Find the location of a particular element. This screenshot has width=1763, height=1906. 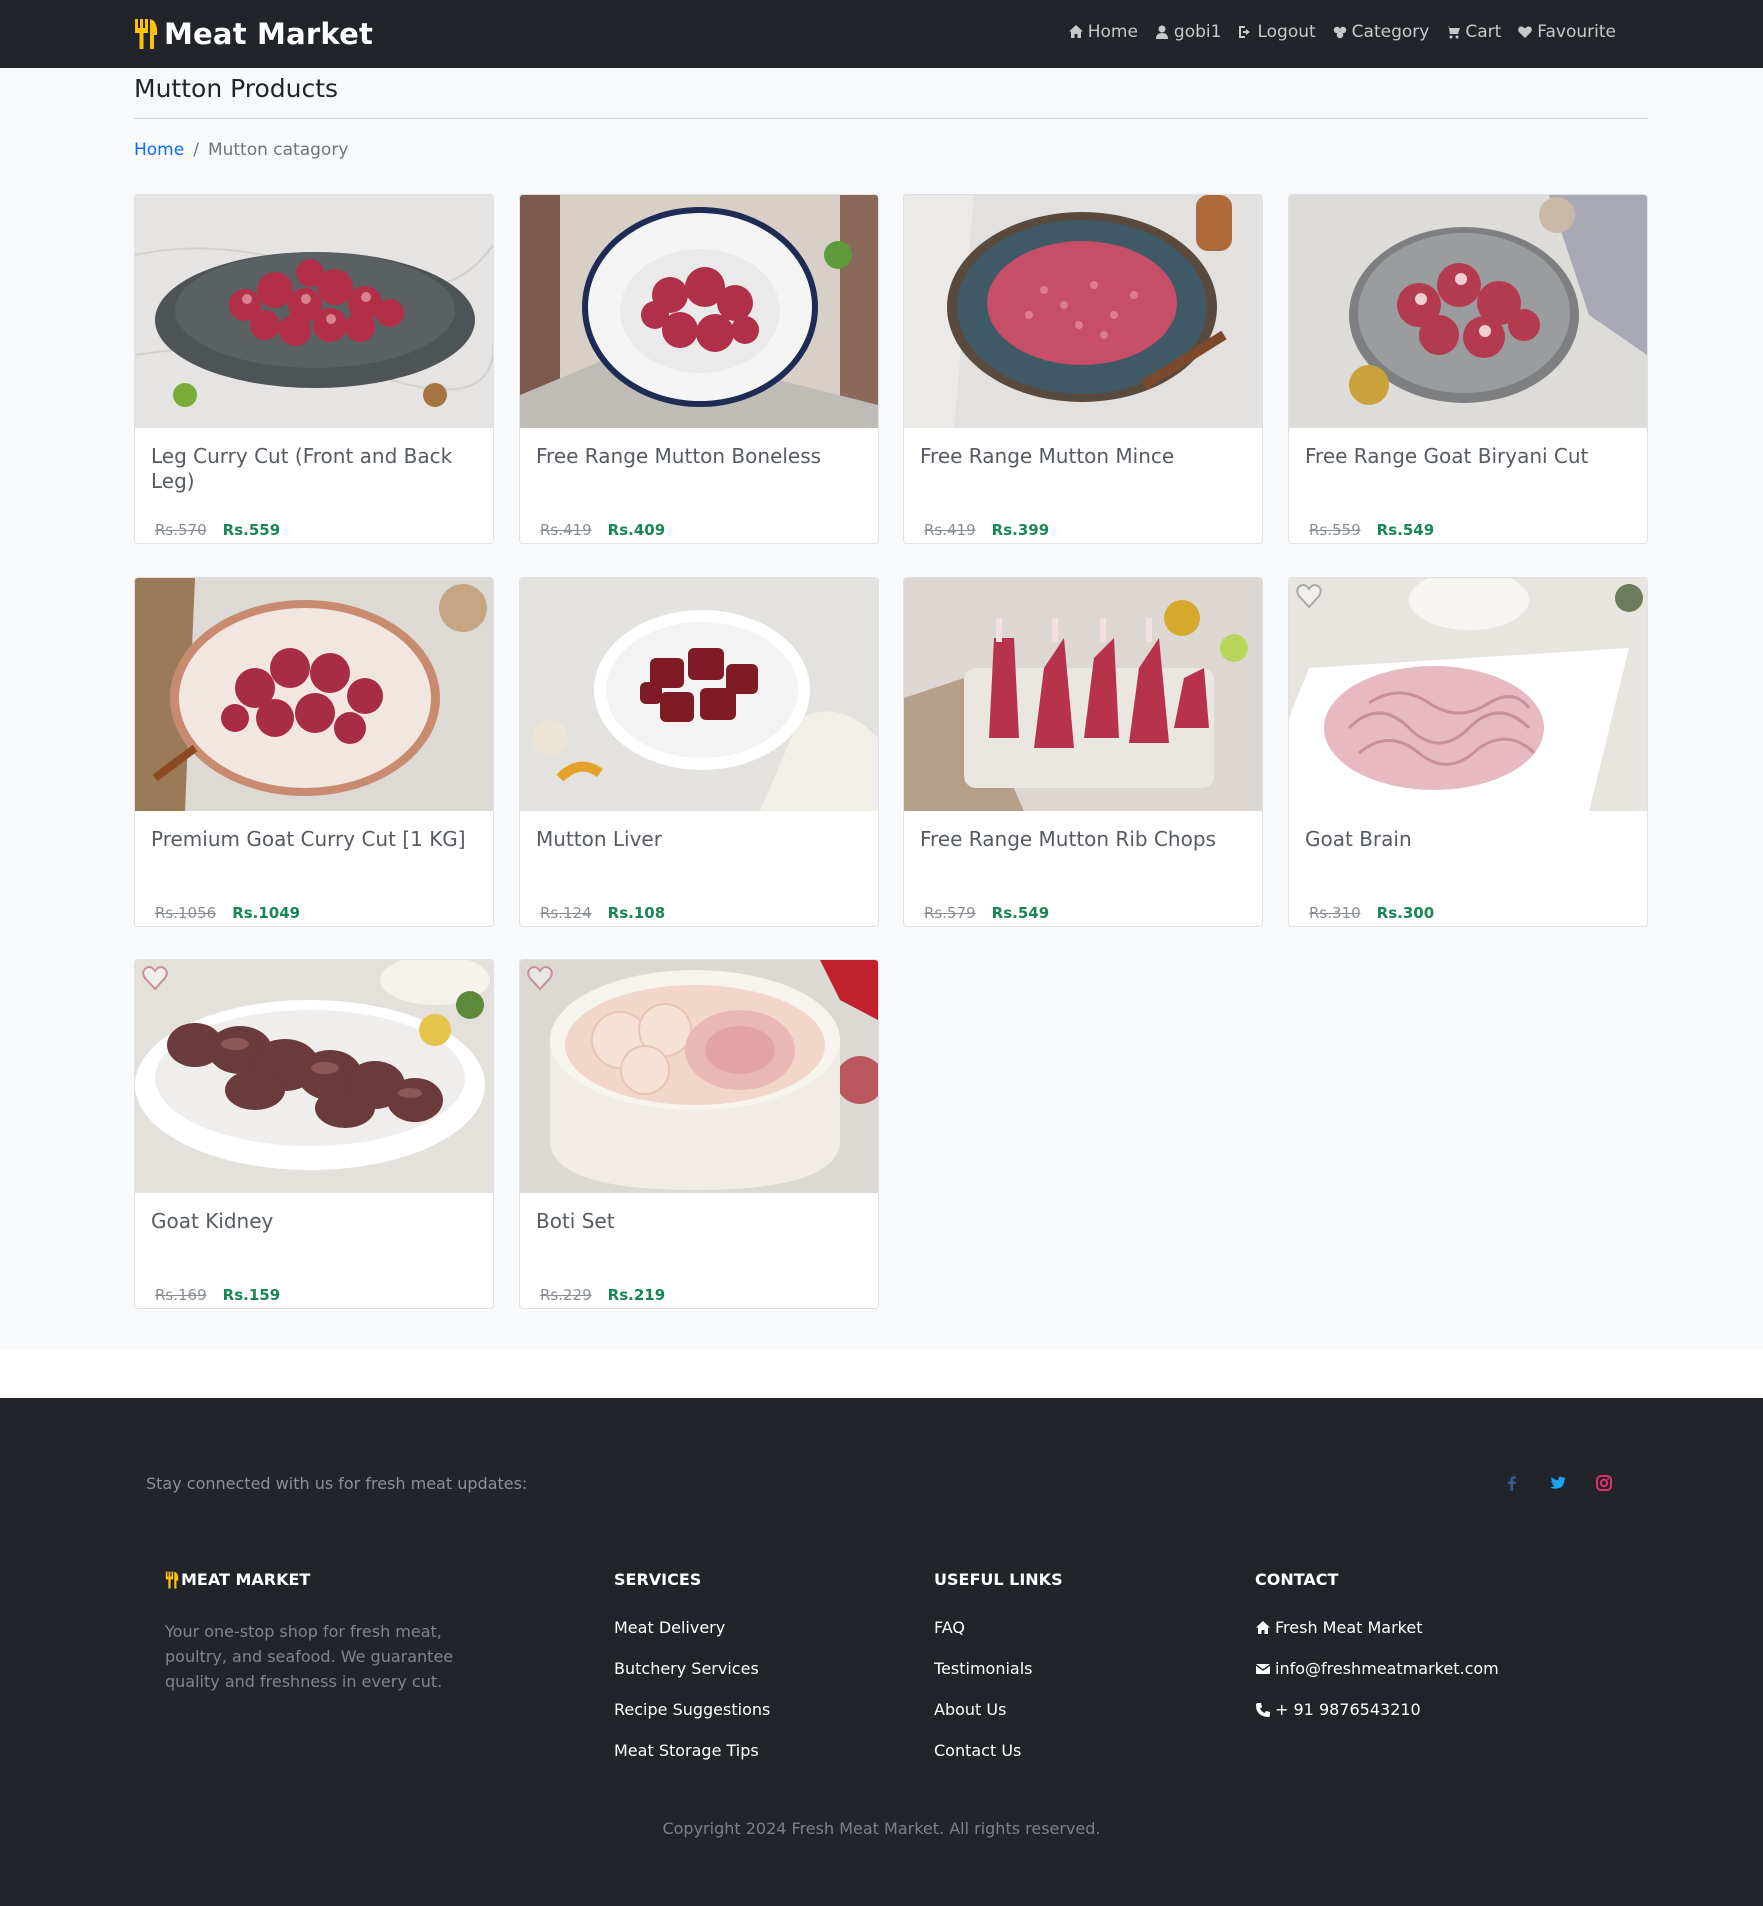

footer-brand: Meat Market is located at coordinates (335, 1579).